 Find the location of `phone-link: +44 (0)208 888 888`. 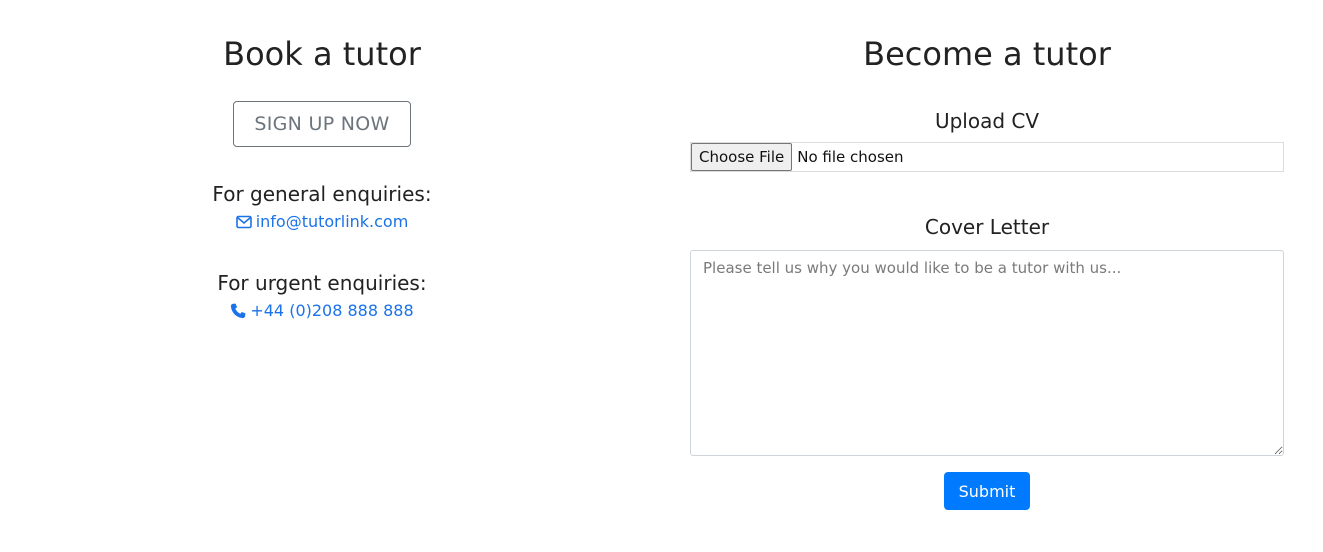

phone-link: +44 (0)208 888 888 is located at coordinates (322, 311).